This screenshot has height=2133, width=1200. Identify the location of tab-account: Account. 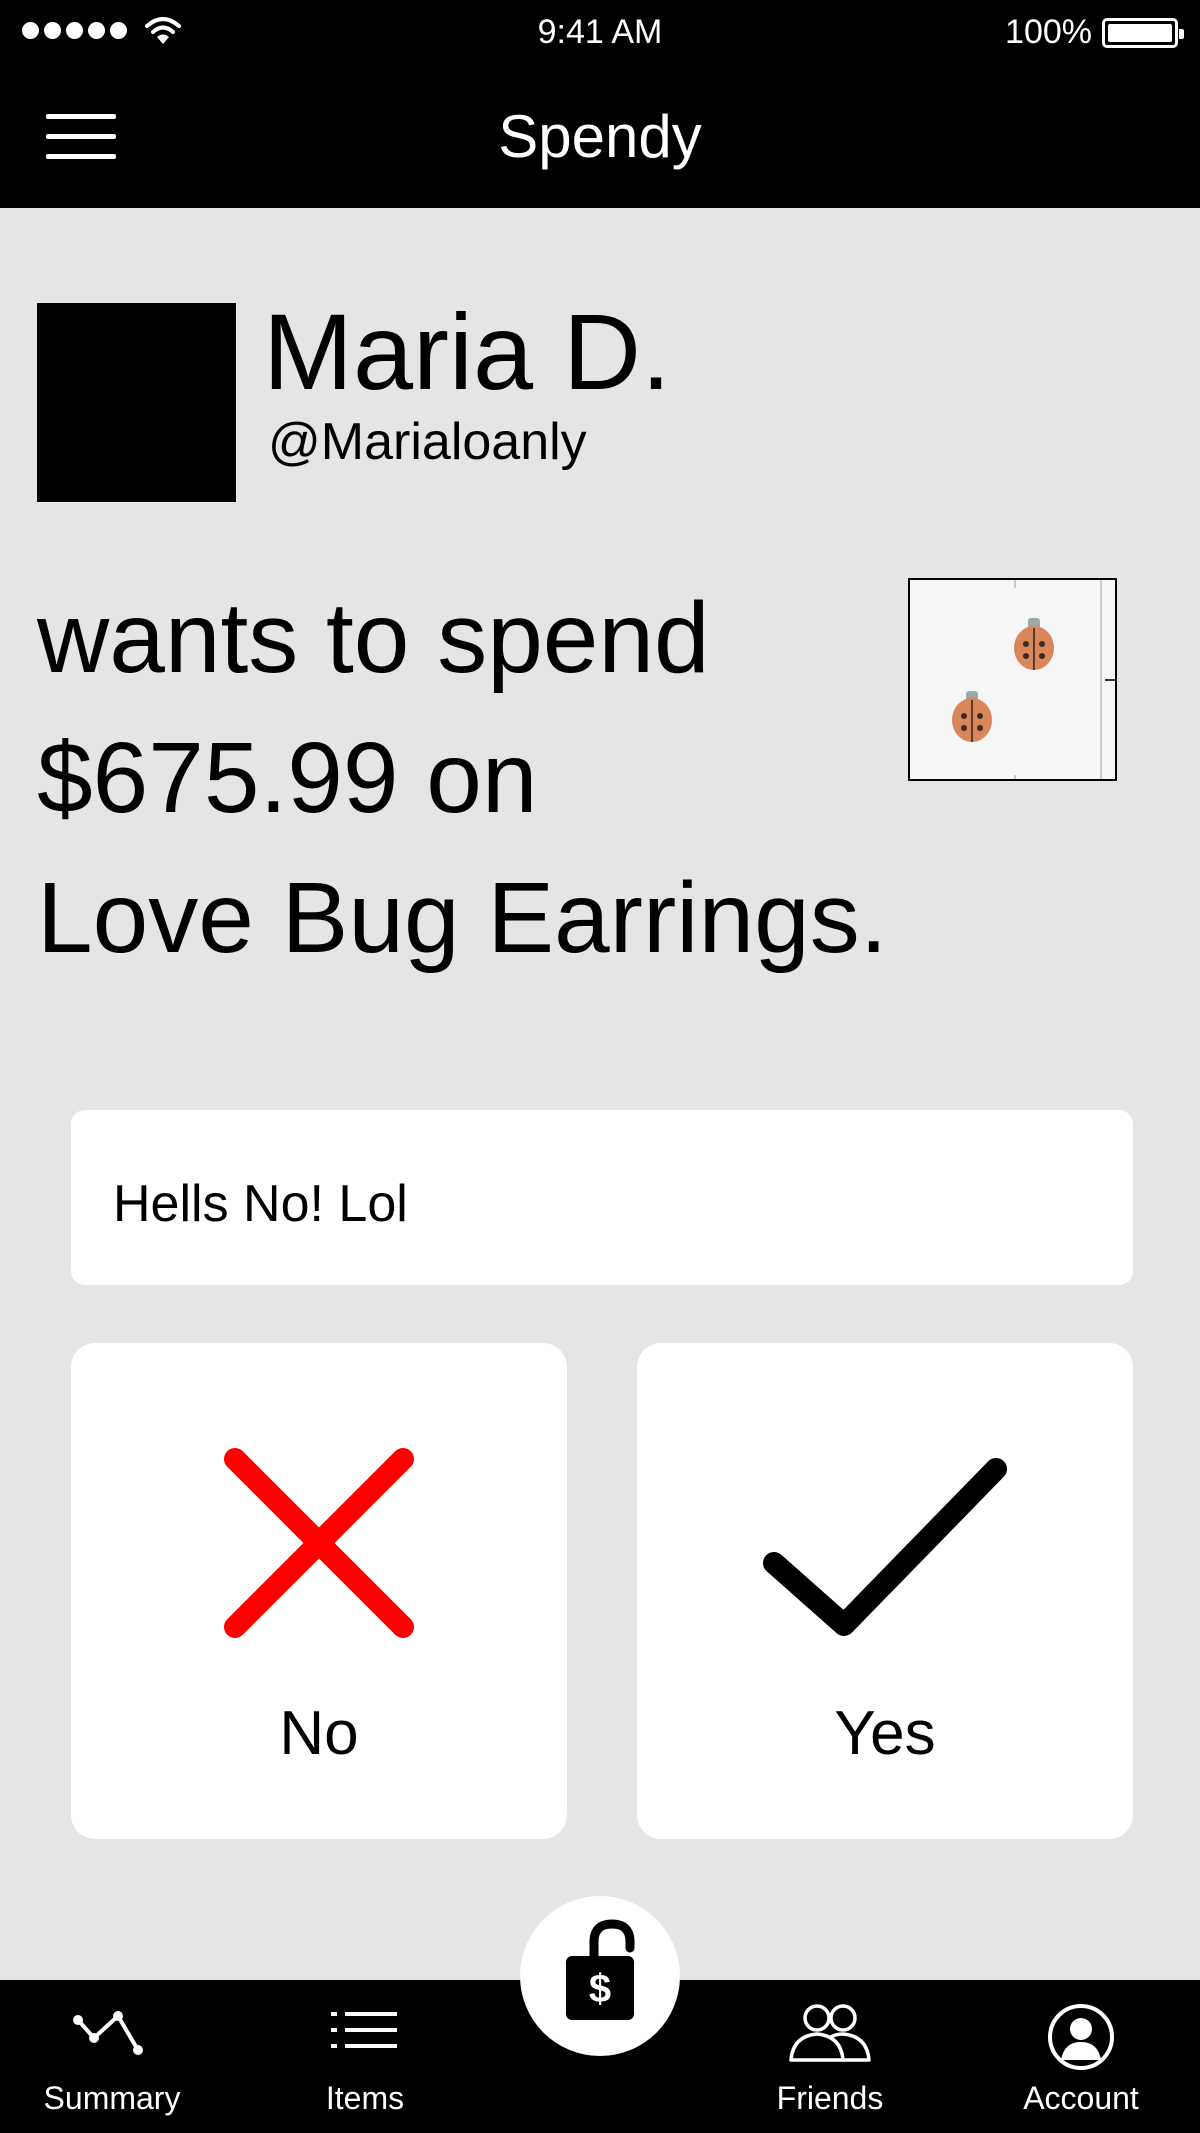
(1081, 2056).